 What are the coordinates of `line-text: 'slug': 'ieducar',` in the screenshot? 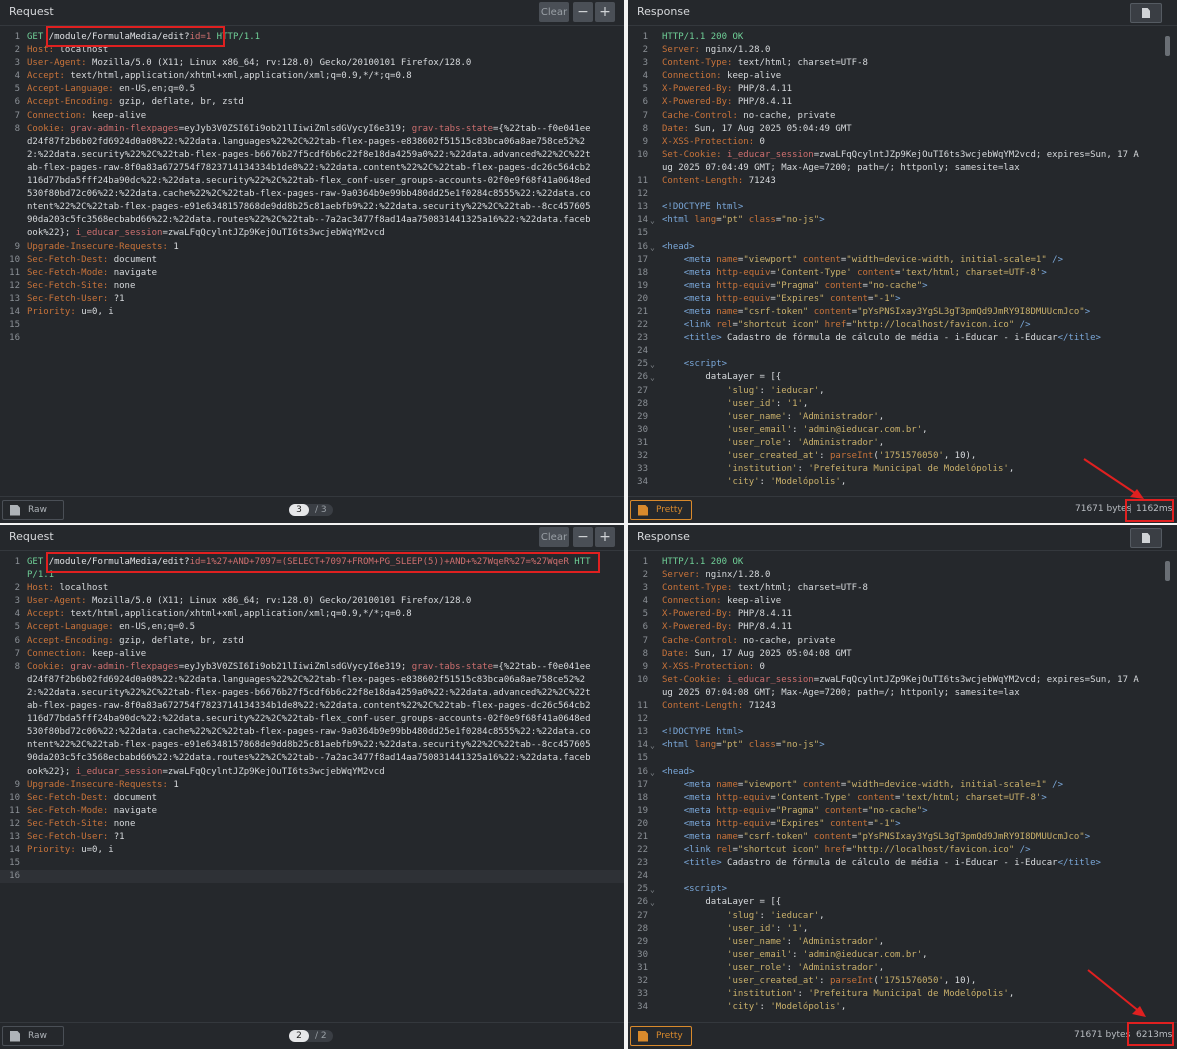 It's located at (743, 391).